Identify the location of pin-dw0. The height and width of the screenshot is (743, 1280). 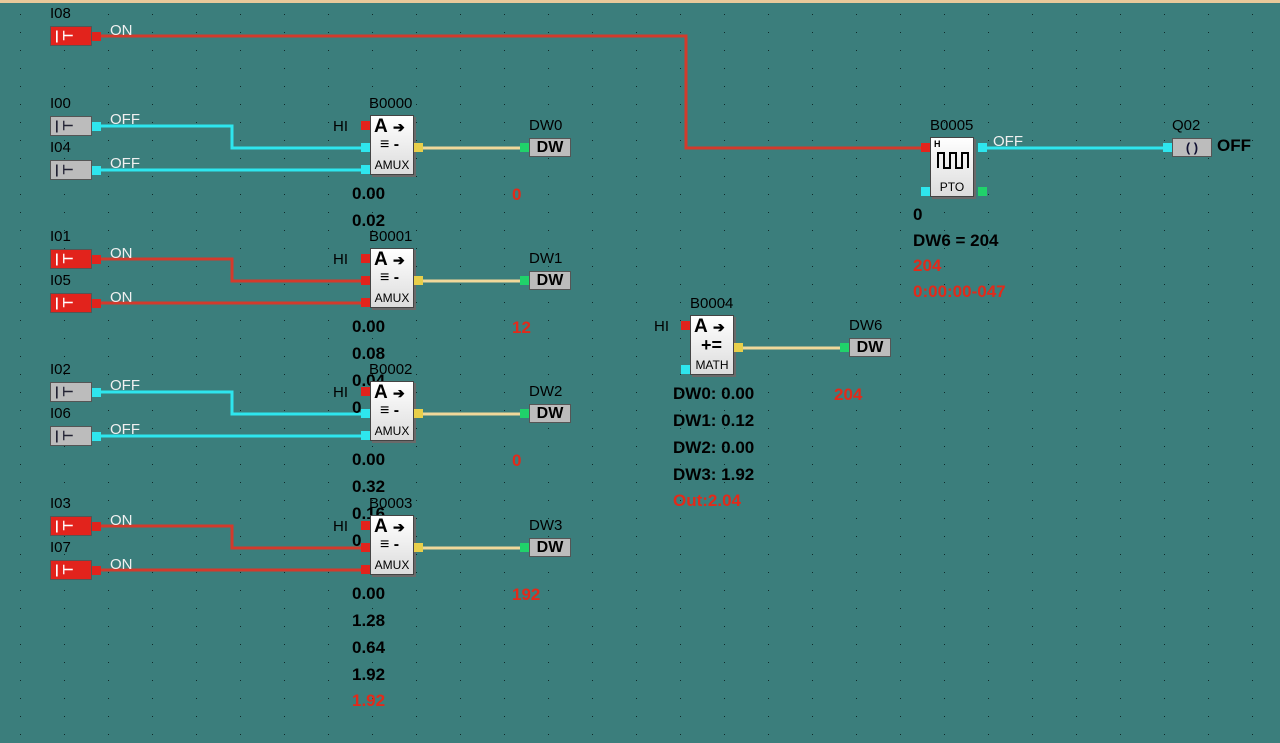
(524, 147).